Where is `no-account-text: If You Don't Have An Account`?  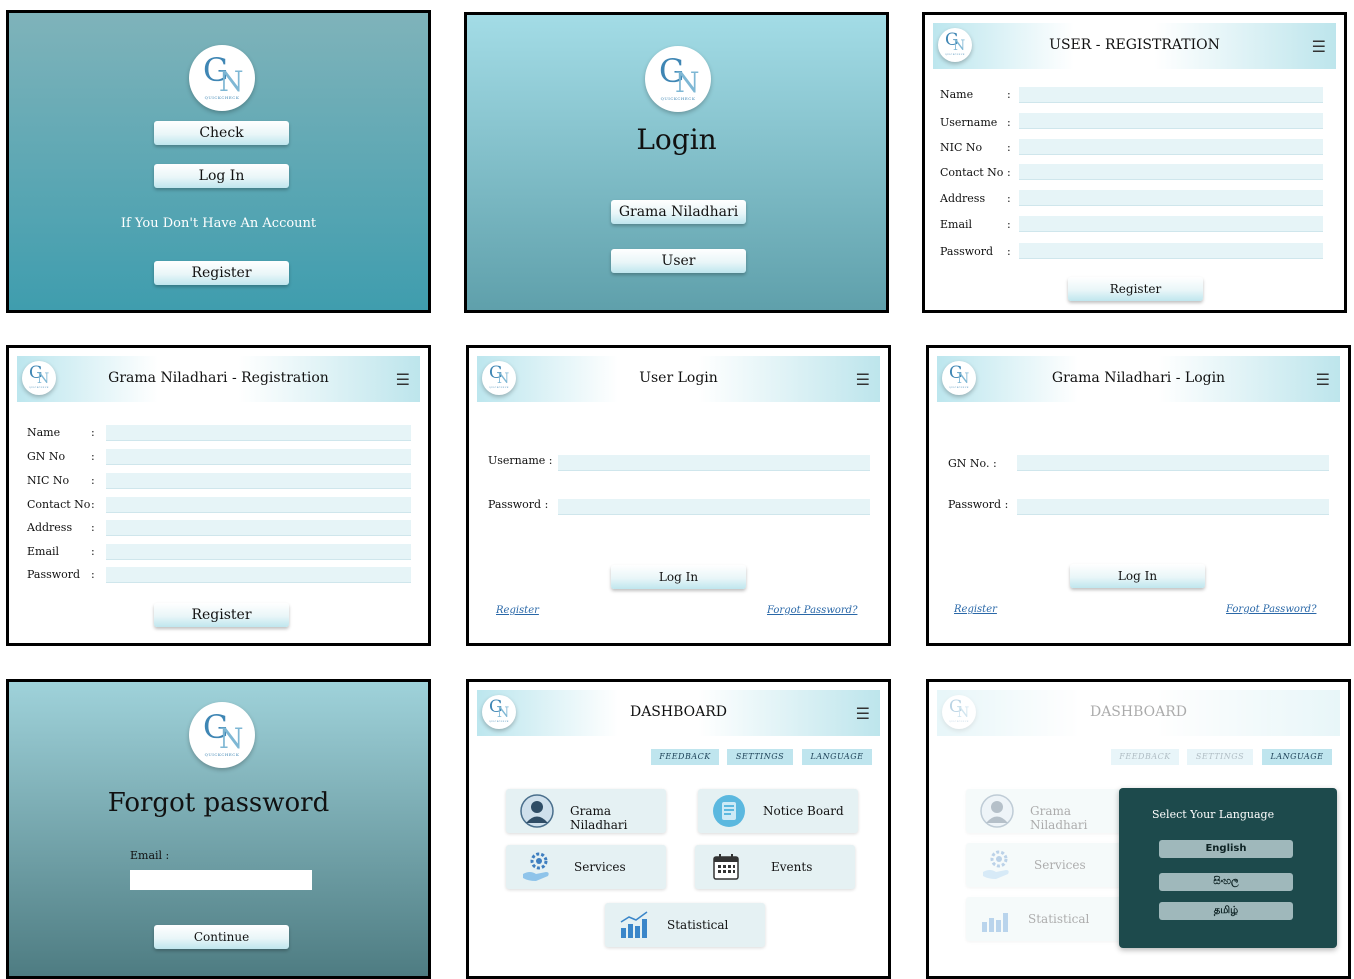 no-account-text: If You Don't Have An Account is located at coordinates (218, 223).